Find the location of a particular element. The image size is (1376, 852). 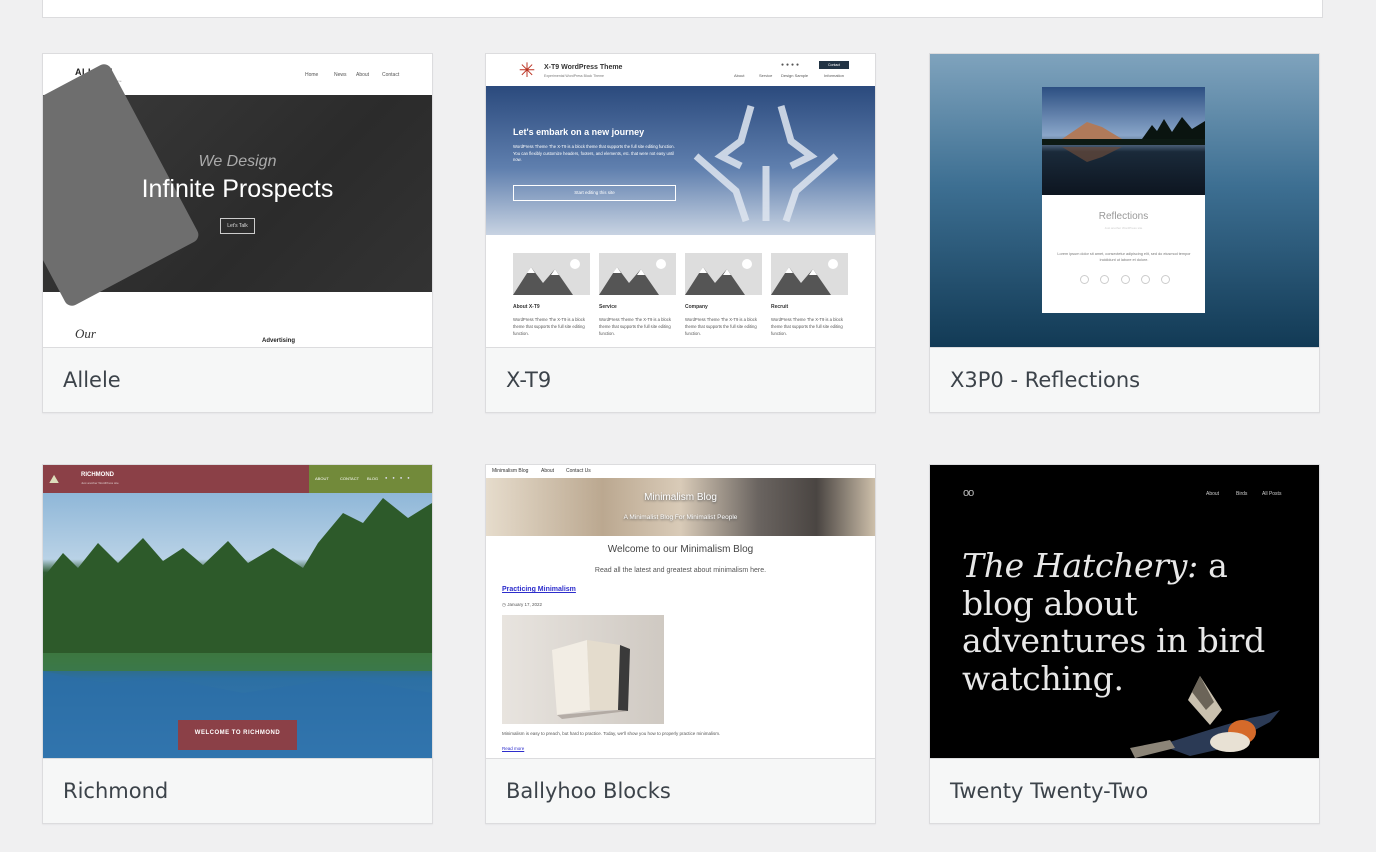

preview-brand: RICHMOND is located at coordinates (97, 475).